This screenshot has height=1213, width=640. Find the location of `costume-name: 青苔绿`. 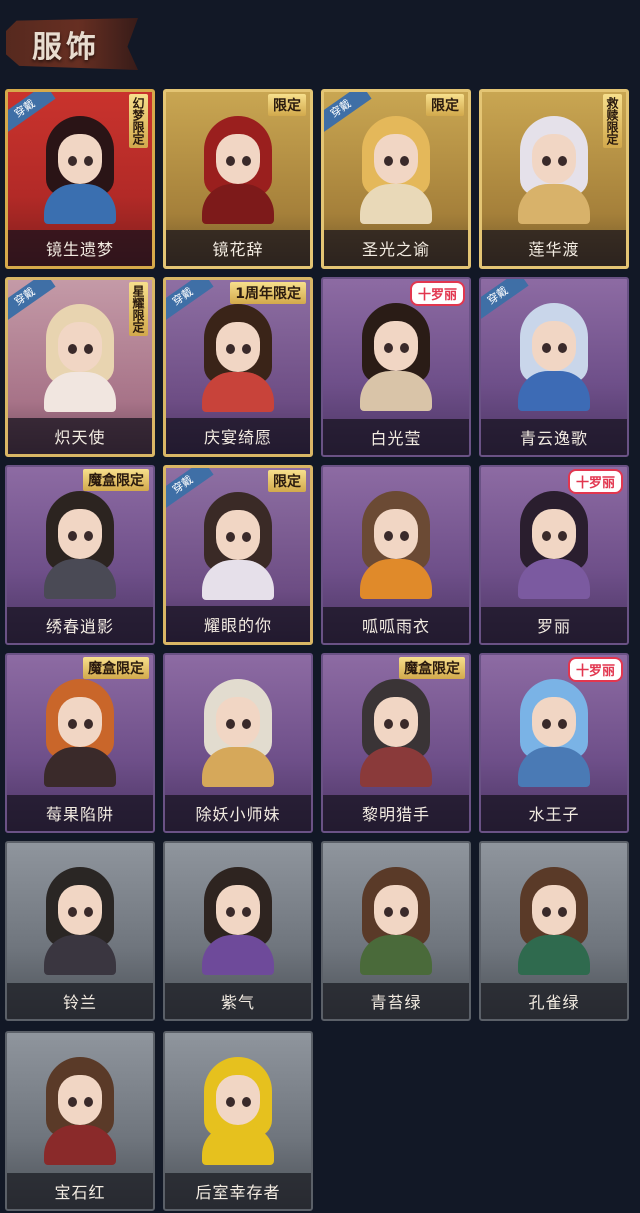

costume-name: 青苔绿 is located at coordinates (396, 1002).